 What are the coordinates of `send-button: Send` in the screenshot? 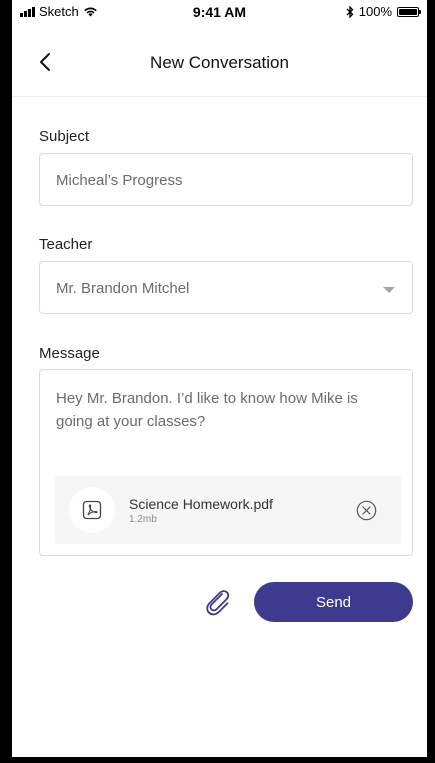 It's located at (333, 602).